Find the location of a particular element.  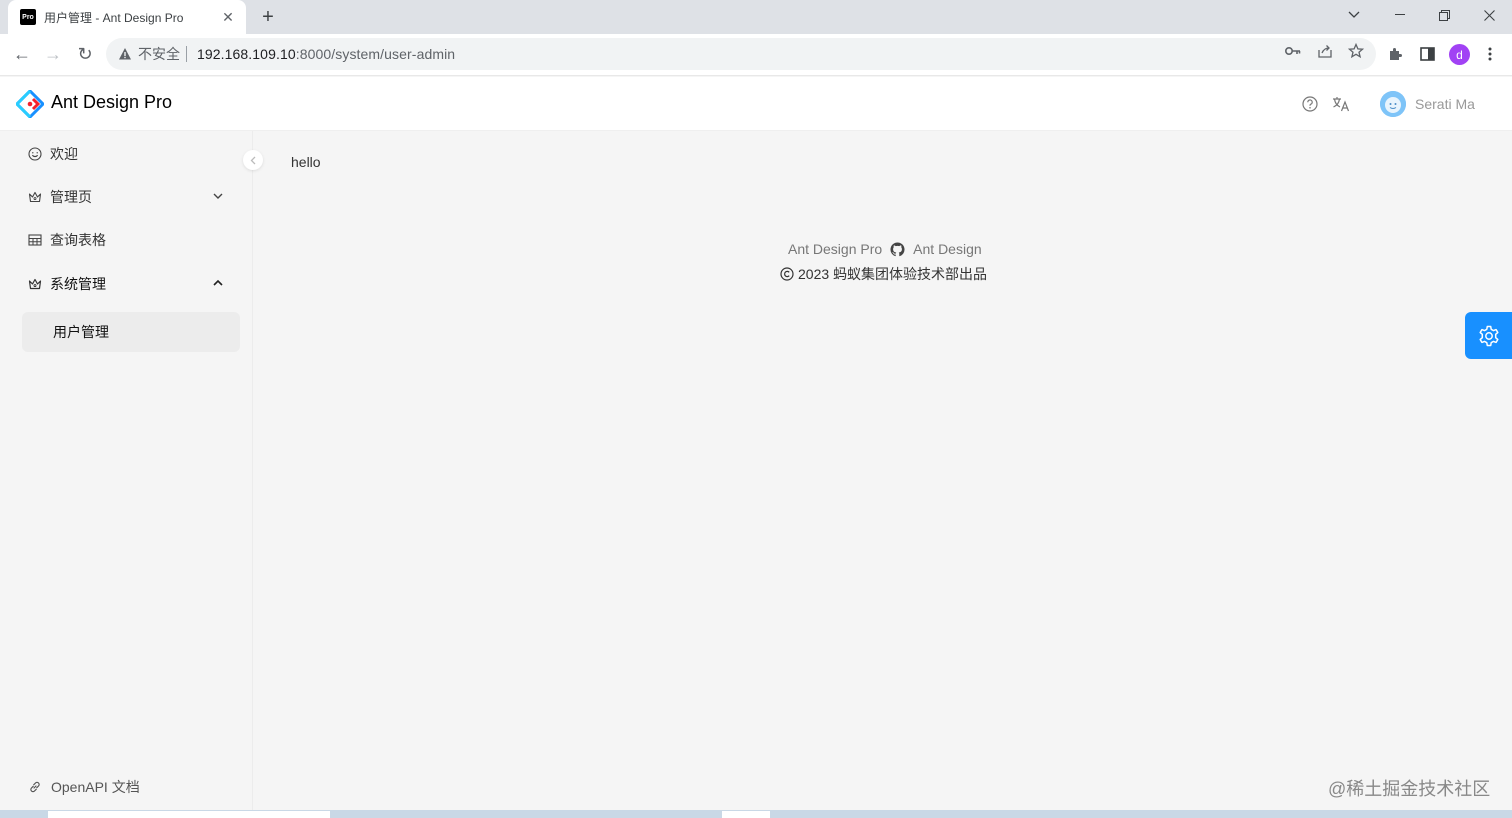

tab-favicon-icon: Pro is located at coordinates (28, 17).